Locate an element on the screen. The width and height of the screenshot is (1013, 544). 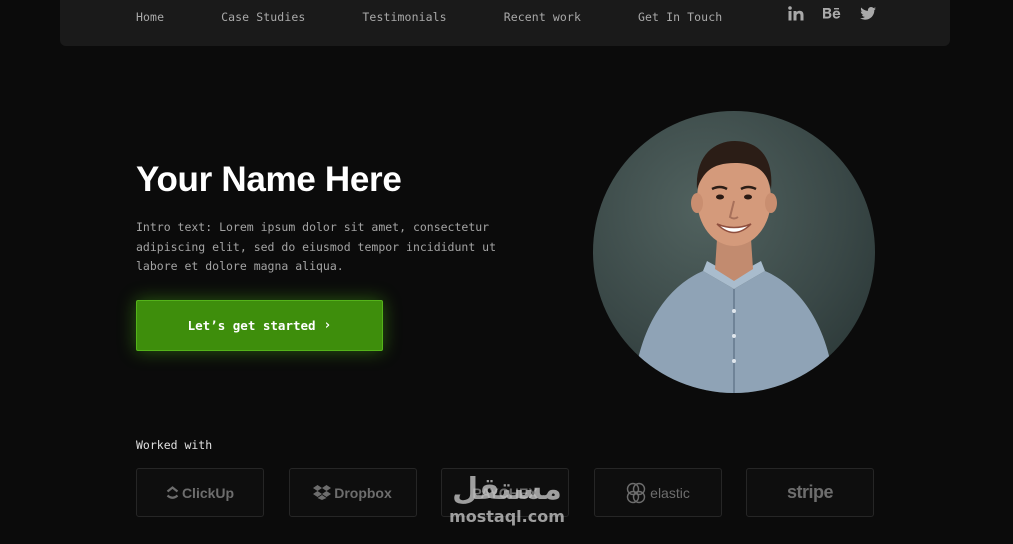
nav-link-home: Home is located at coordinates (150, 17).